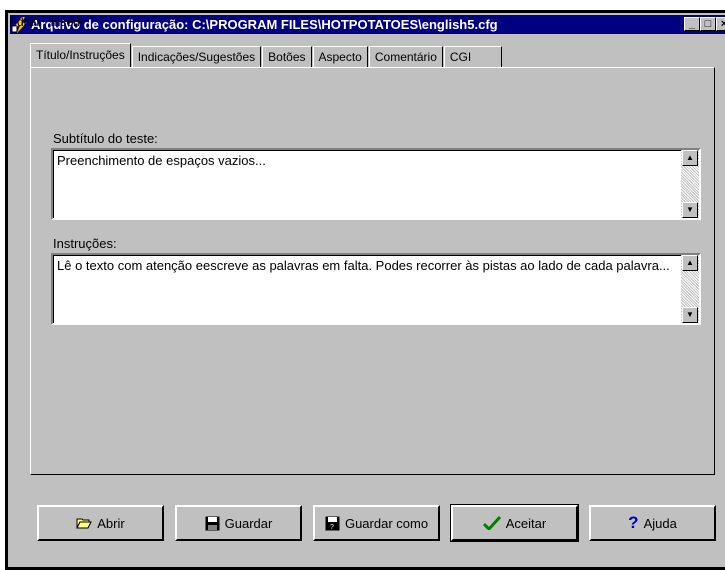 The height and width of the screenshot is (570, 725). I want to click on save-button: Guardar, so click(238, 523).